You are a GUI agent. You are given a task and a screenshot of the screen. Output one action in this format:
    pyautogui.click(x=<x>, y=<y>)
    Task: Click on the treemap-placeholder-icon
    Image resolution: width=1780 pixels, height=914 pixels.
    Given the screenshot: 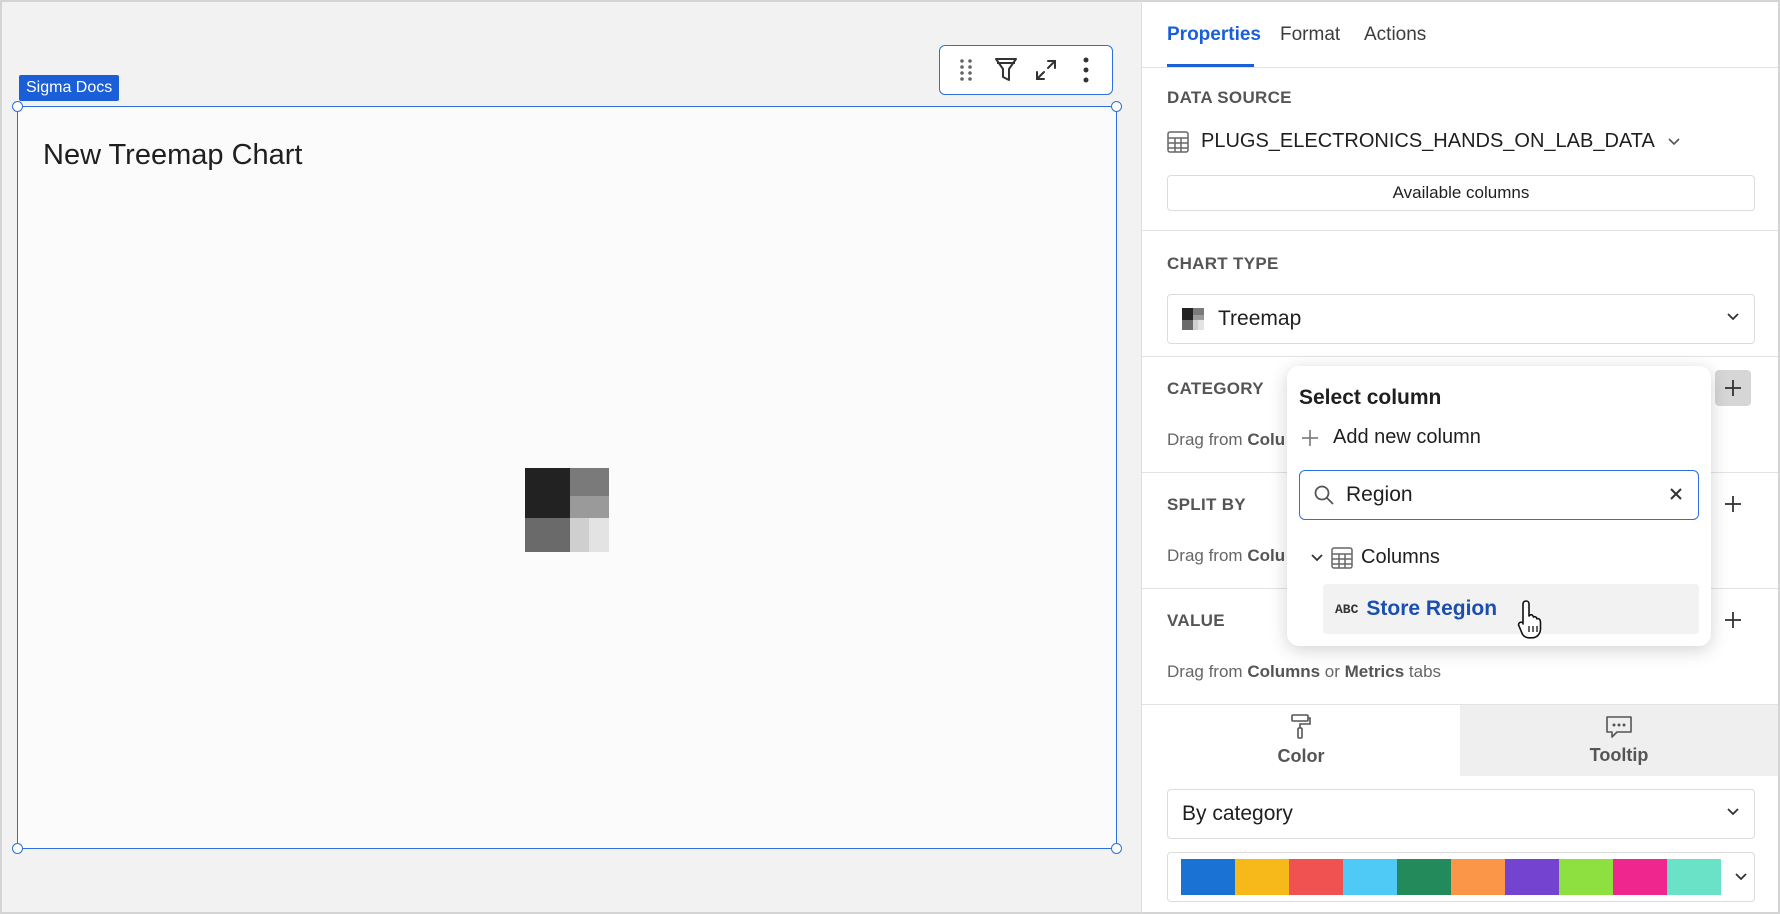 What is the action you would take?
    pyautogui.click(x=567, y=510)
    